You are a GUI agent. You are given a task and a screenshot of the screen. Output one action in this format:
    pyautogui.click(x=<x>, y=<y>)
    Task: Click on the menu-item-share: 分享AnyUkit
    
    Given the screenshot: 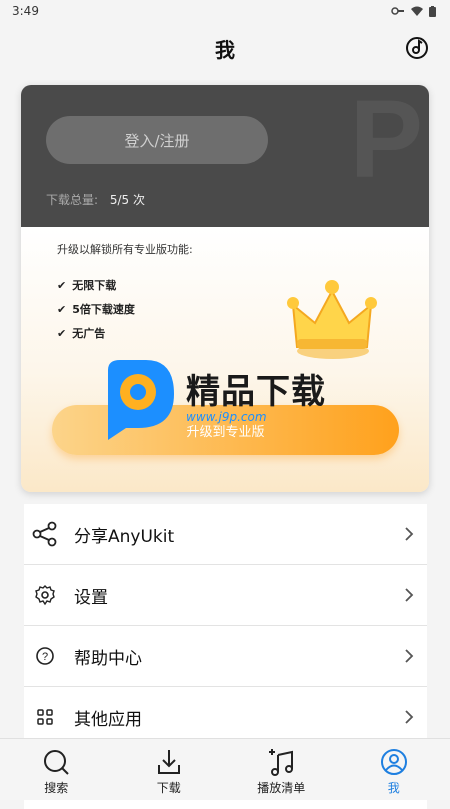 What is the action you would take?
    pyautogui.click(x=225, y=534)
    